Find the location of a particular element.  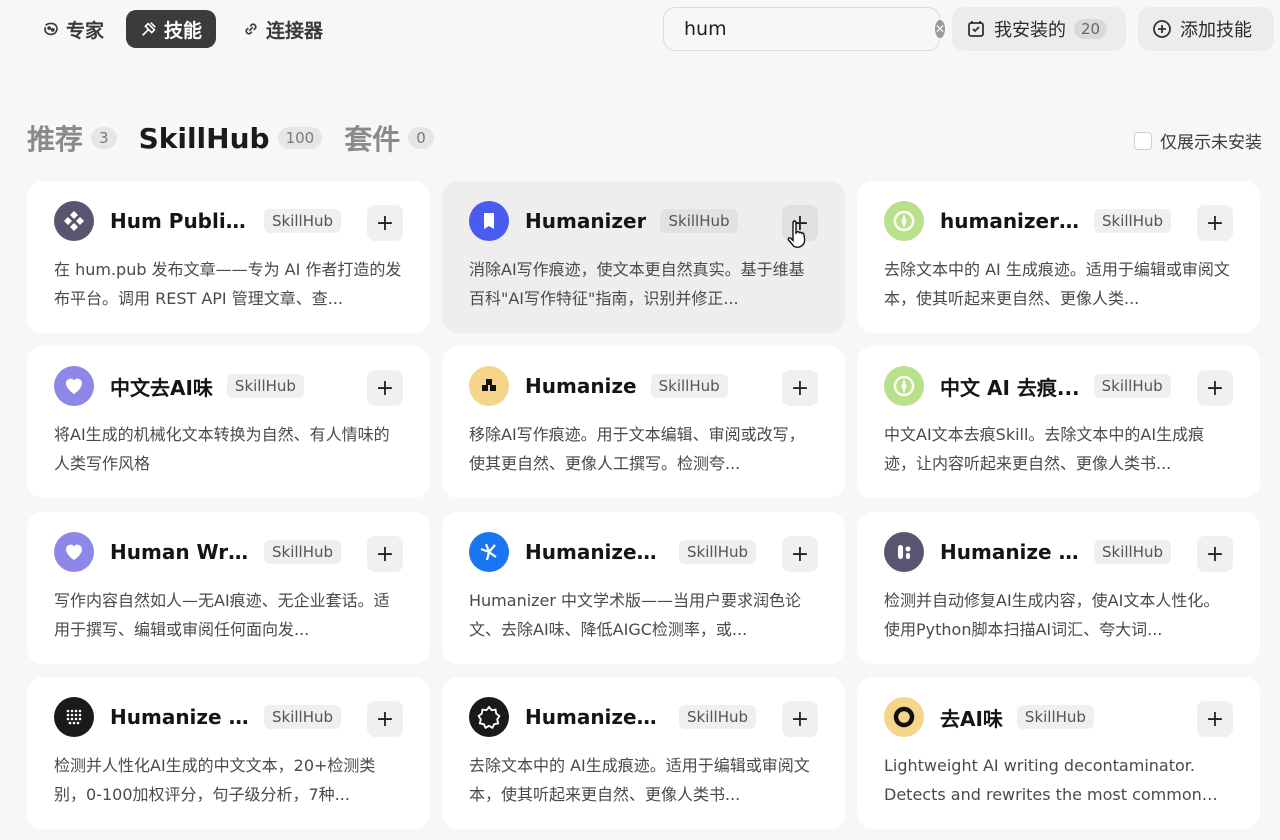

tab-suite-label: 套件 is located at coordinates (372, 139).